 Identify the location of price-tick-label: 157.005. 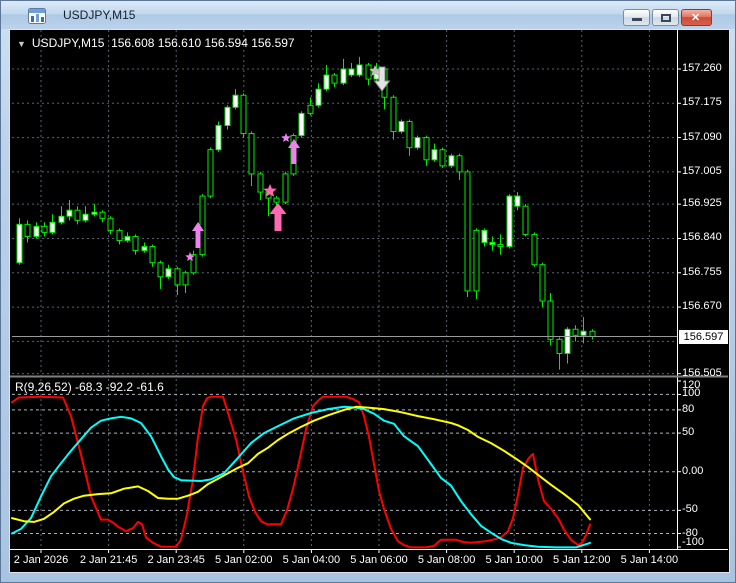
(702, 170).